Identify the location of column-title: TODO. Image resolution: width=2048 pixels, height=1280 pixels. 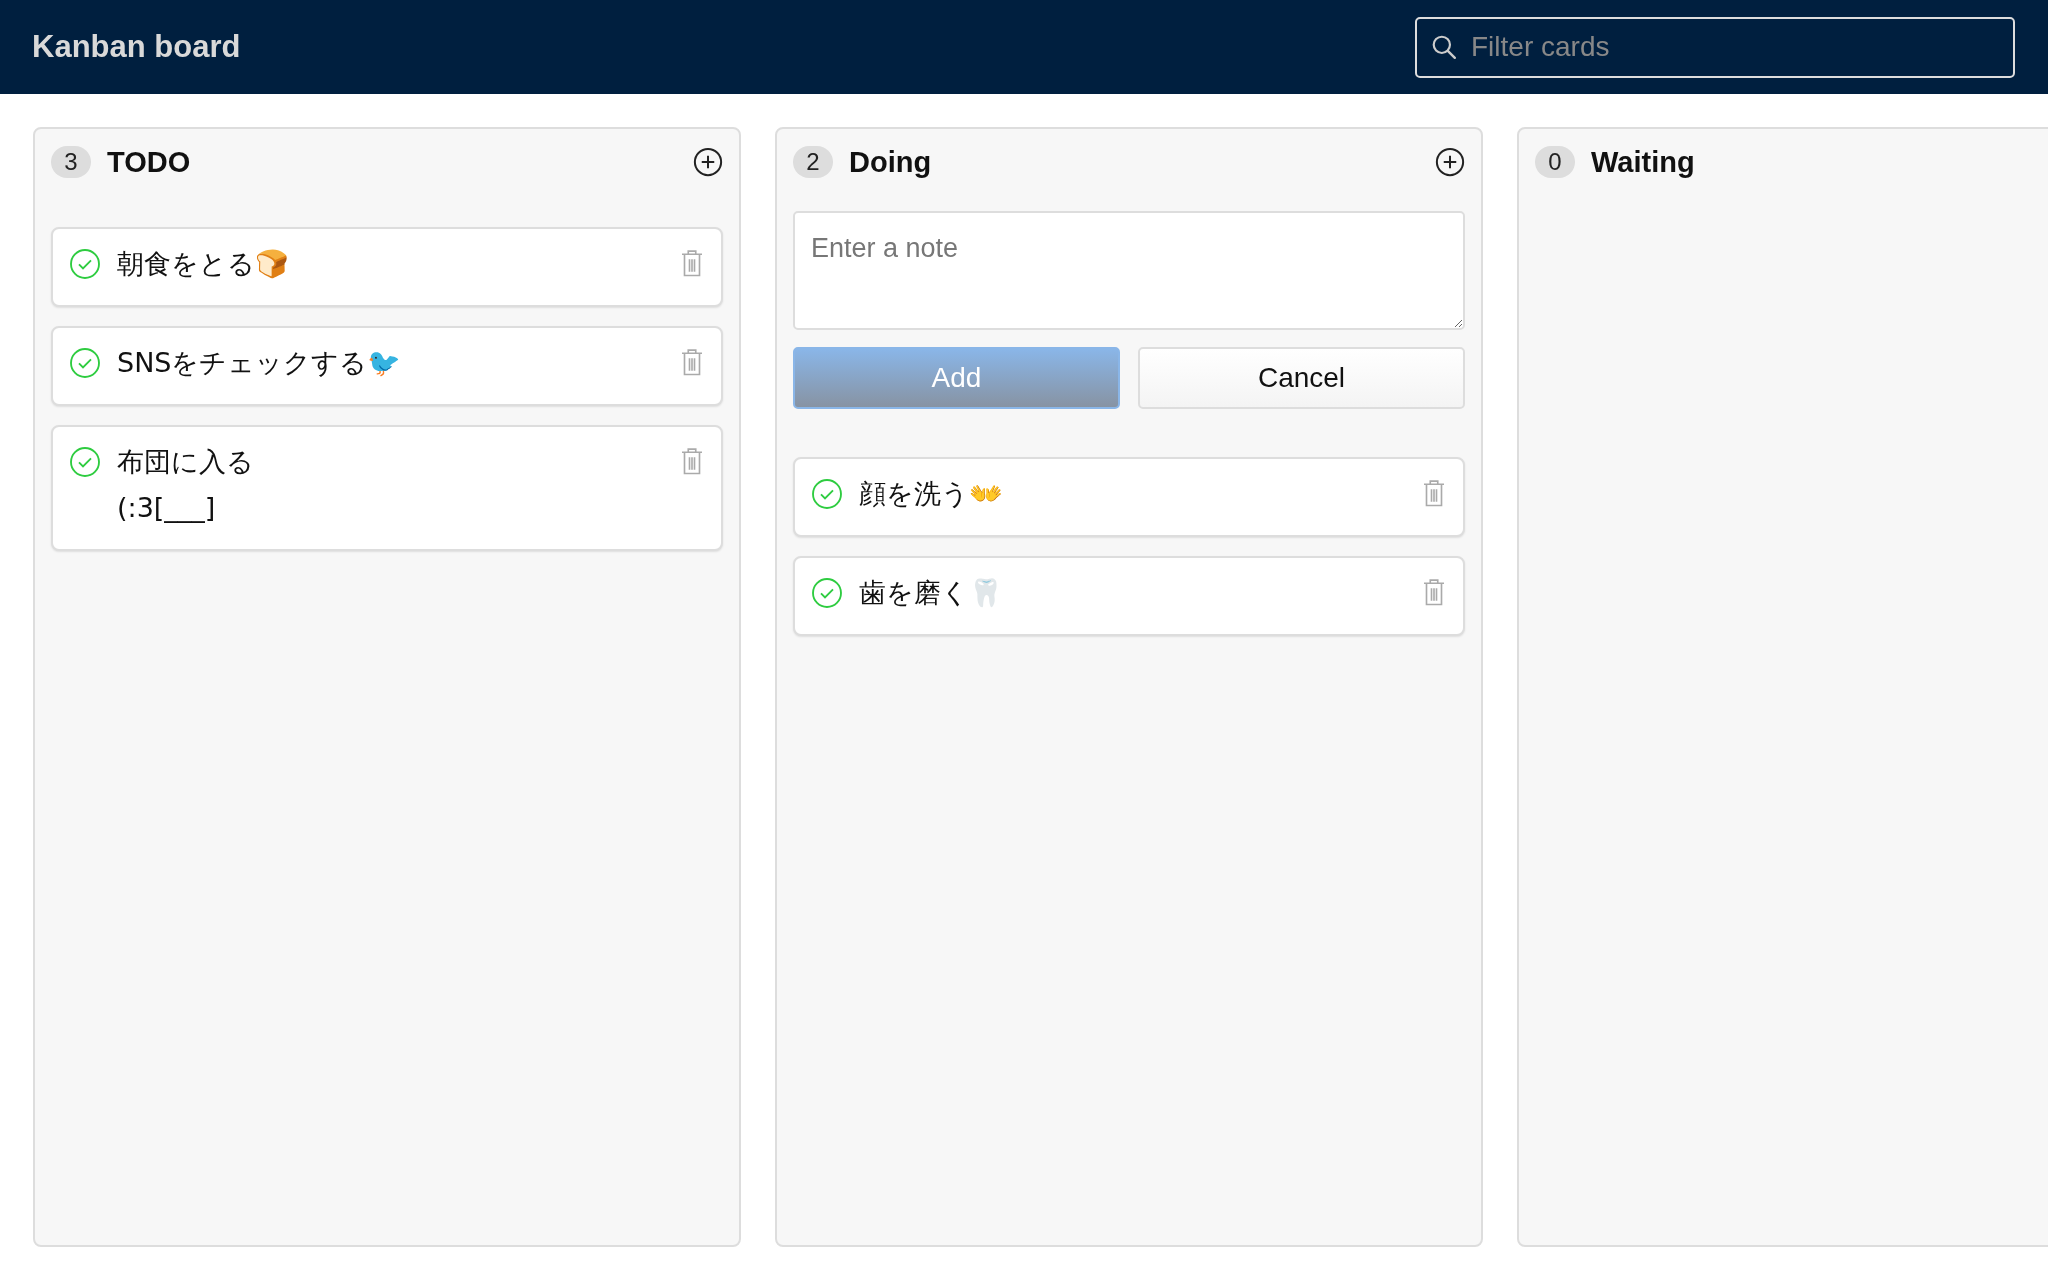
(149, 162).